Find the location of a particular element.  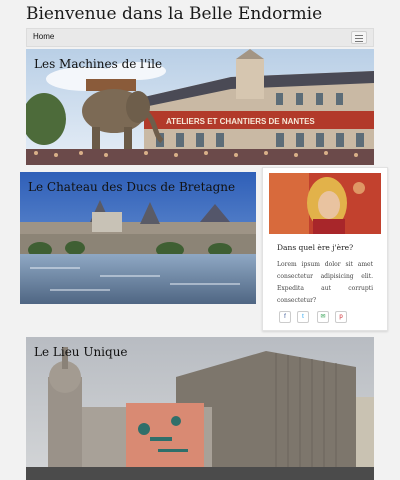

factory-sign-text: ATELIERS ET CHANTIERS DE NANTES is located at coordinates (240, 121).